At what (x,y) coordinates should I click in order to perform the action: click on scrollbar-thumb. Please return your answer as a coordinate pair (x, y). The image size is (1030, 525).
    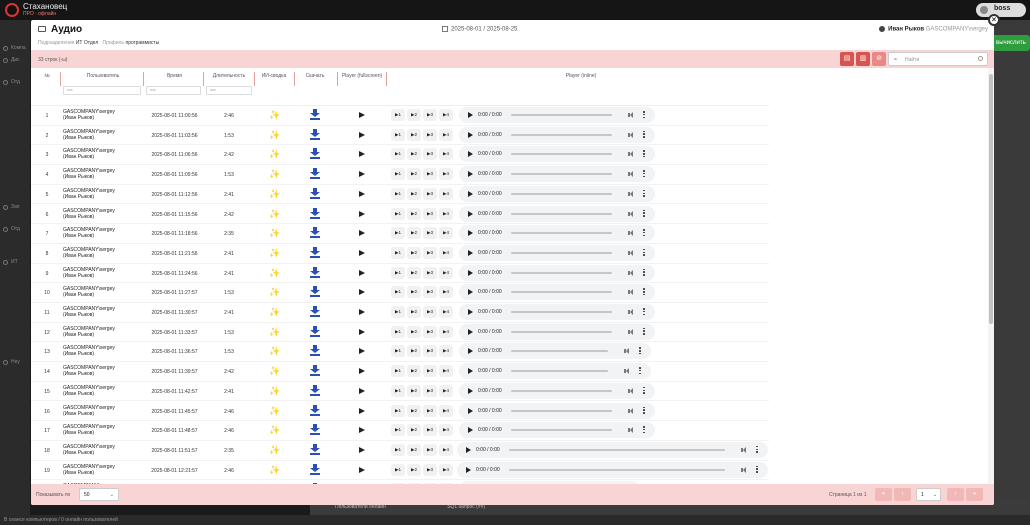
    Looking at the image, I should click on (991, 199).